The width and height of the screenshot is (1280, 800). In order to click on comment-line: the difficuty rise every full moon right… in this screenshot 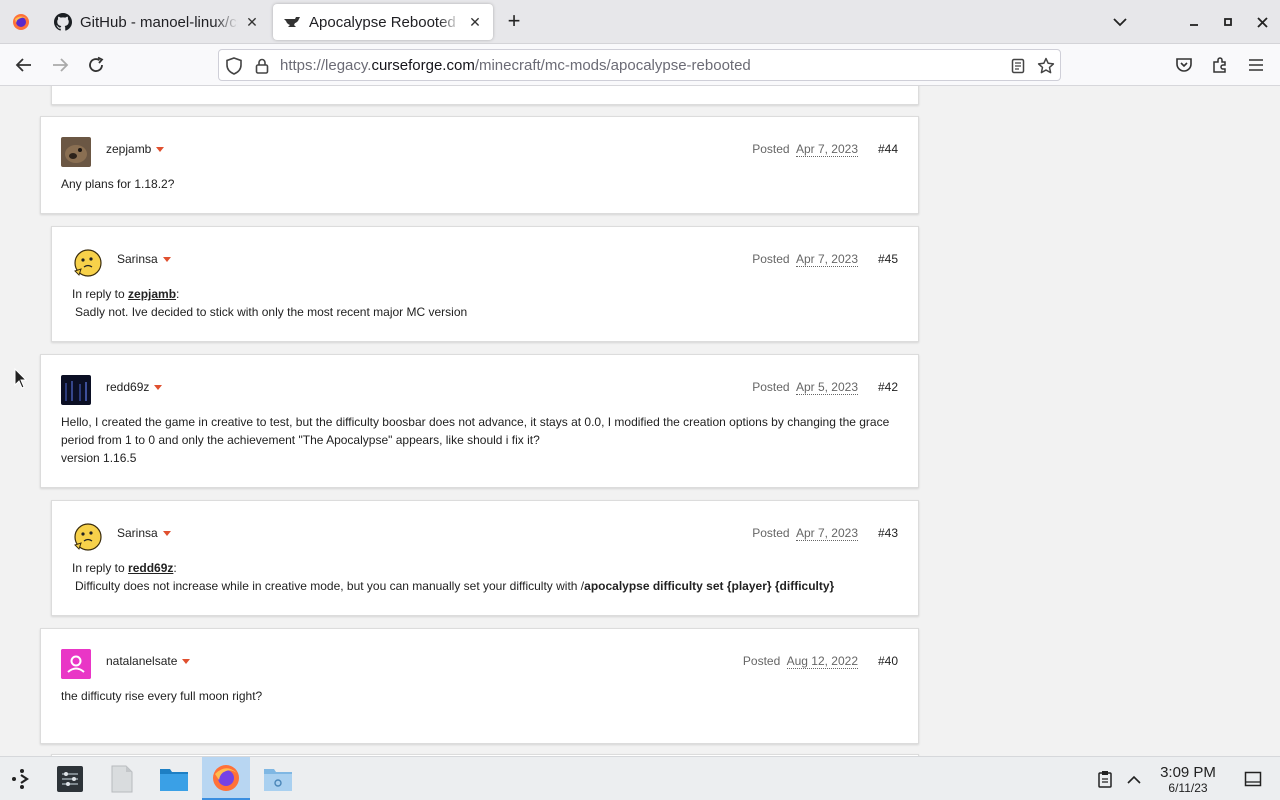, I will do `click(162, 696)`.